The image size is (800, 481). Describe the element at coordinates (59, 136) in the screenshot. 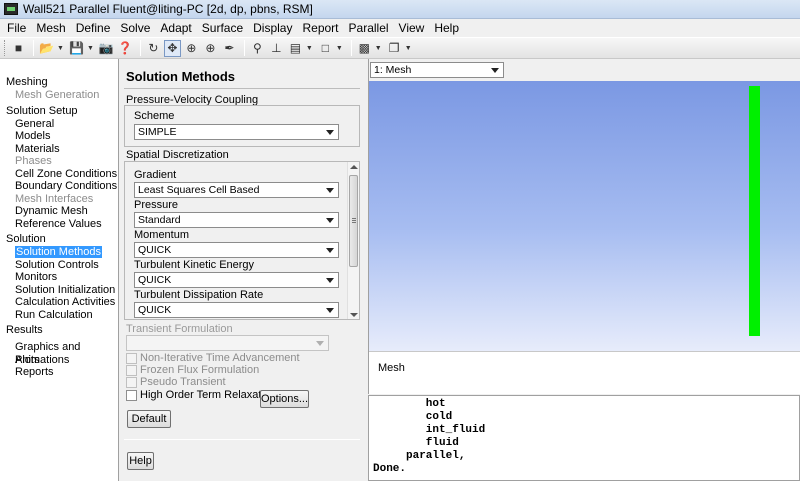

I see `nav-item-models: Models` at that location.